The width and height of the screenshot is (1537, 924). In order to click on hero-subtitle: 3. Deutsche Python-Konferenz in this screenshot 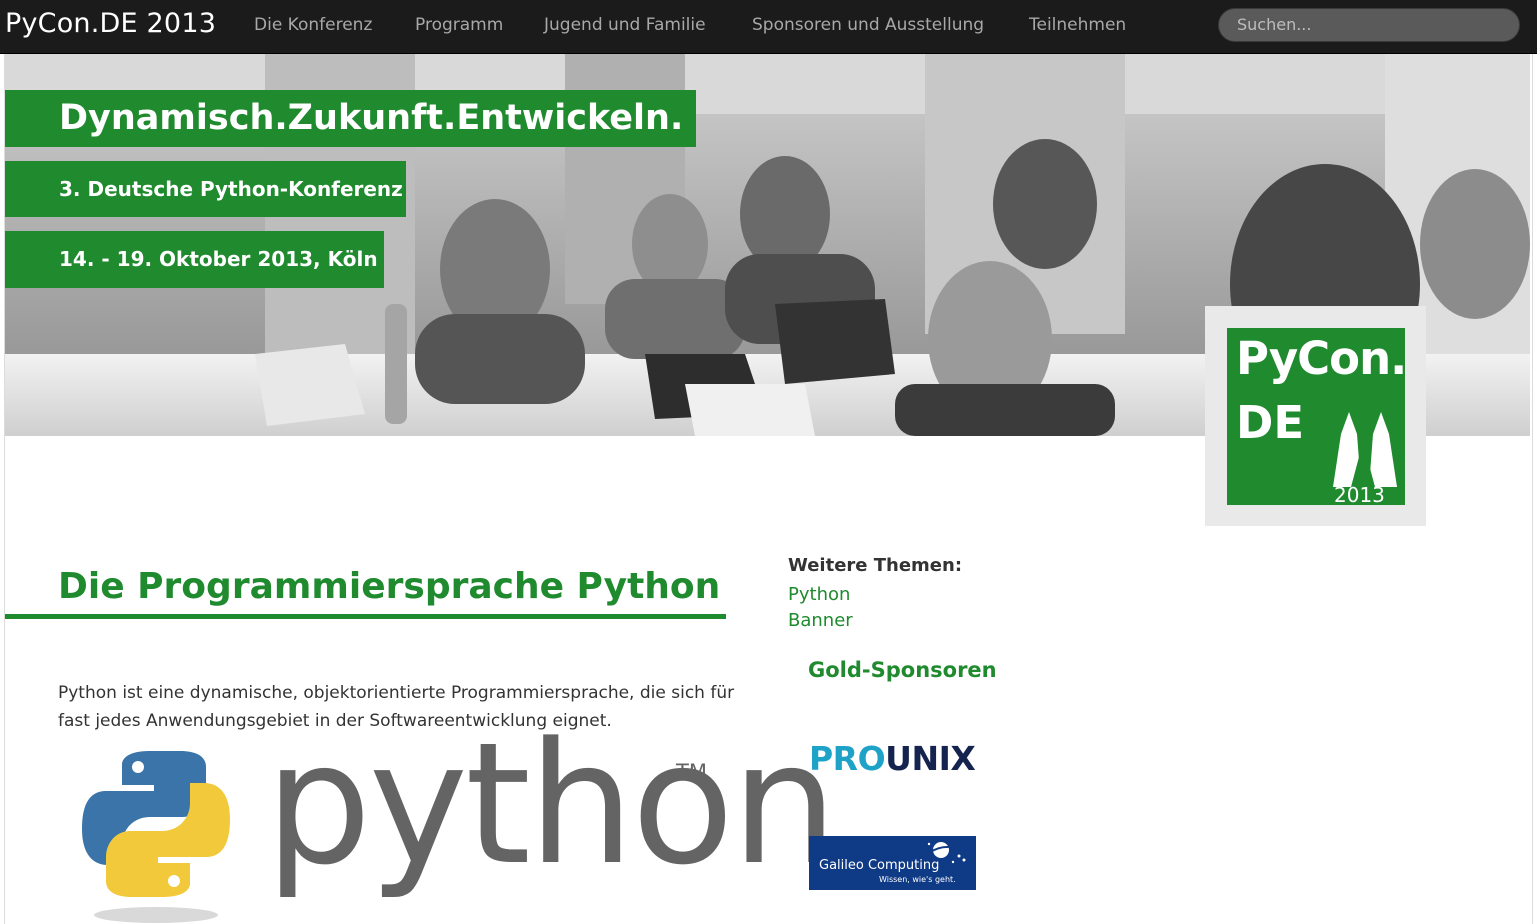, I will do `click(205, 189)`.